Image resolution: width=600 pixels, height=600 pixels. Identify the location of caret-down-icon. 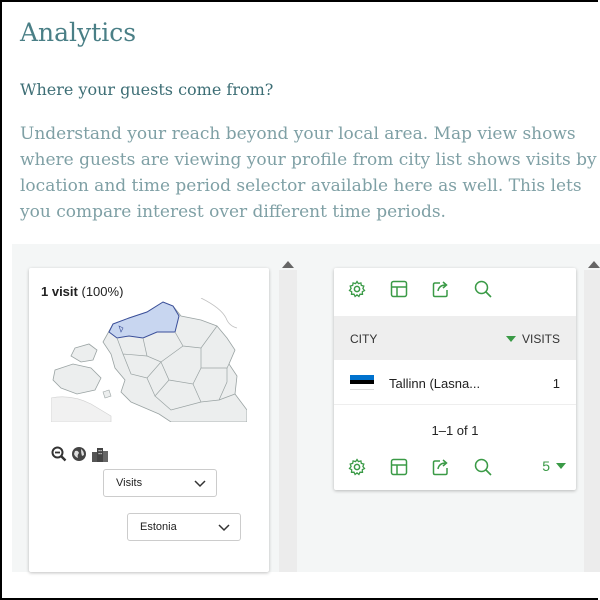
(561, 466).